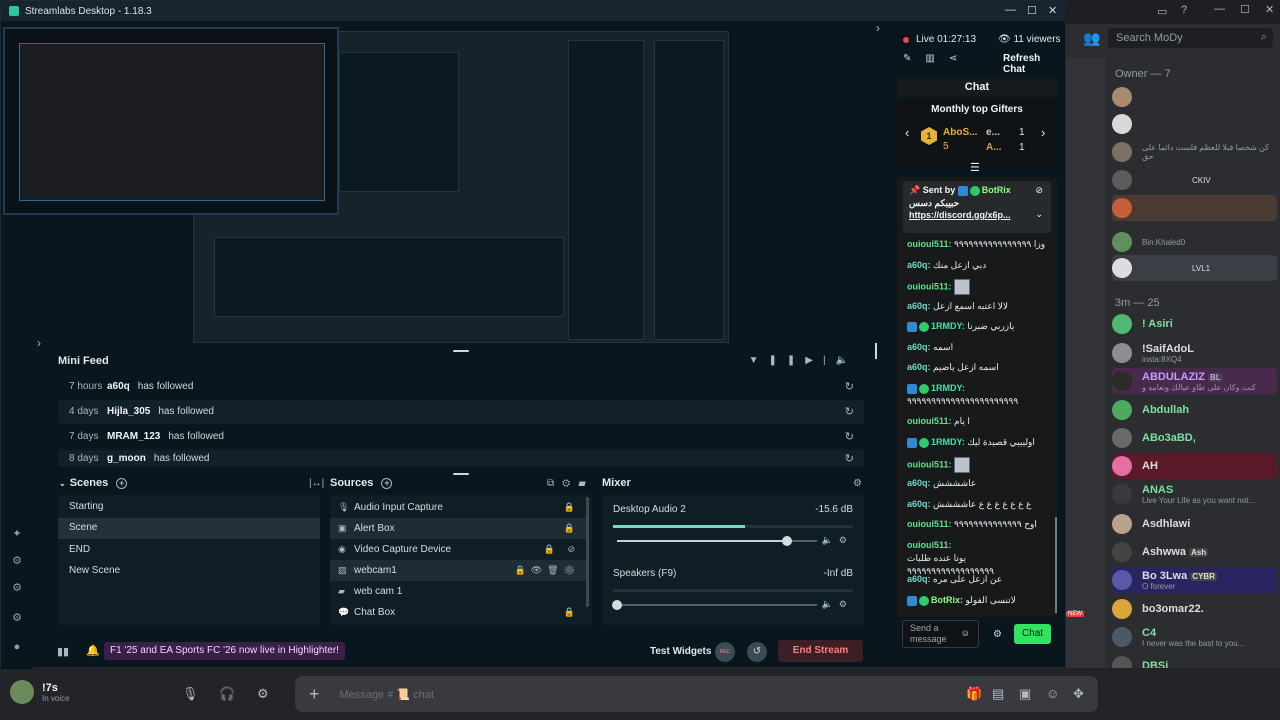 This screenshot has width=1280, height=720. Describe the element at coordinates (998, 694) in the screenshot. I see `gif-icon: ▤` at that location.